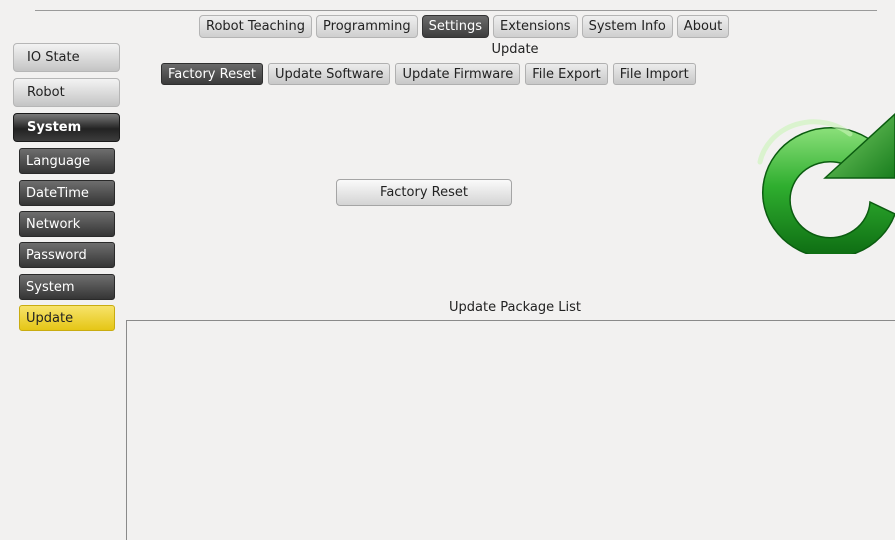  I want to click on sidebar-item-io-state: IO State, so click(66, 57).